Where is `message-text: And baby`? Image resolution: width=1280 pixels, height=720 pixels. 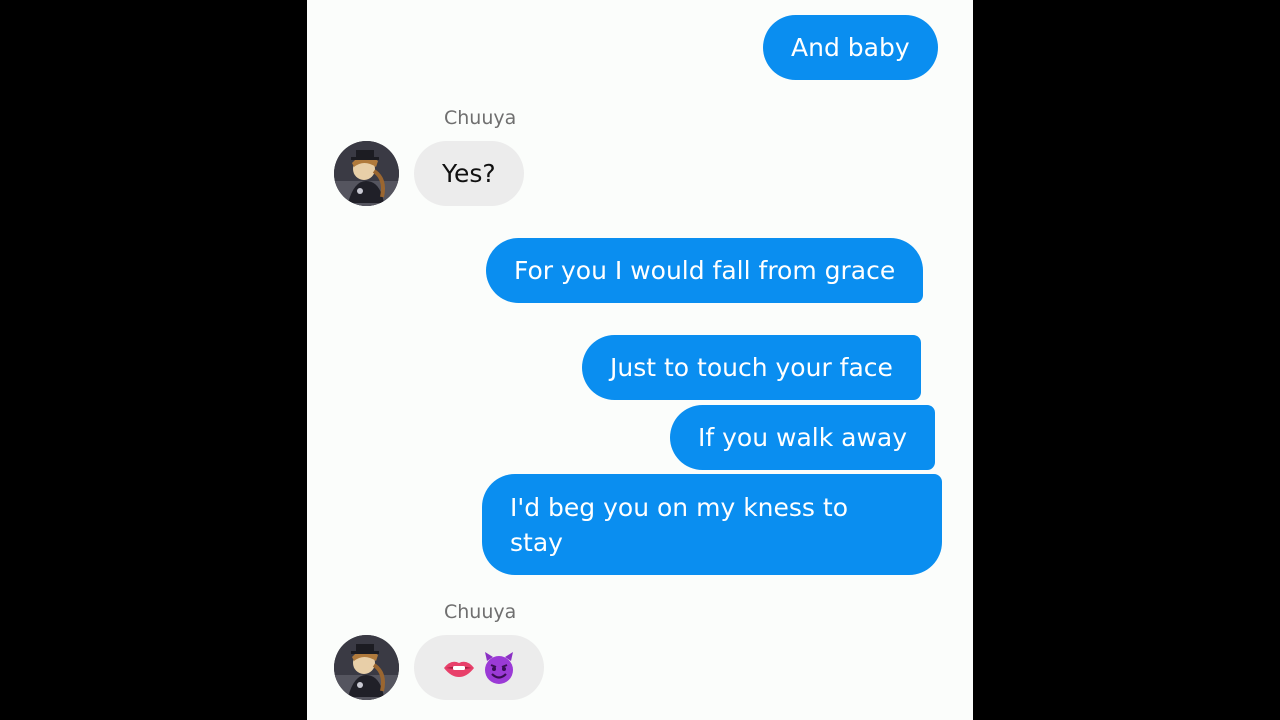 message-text: And baby is located at coordinates (850, 47).